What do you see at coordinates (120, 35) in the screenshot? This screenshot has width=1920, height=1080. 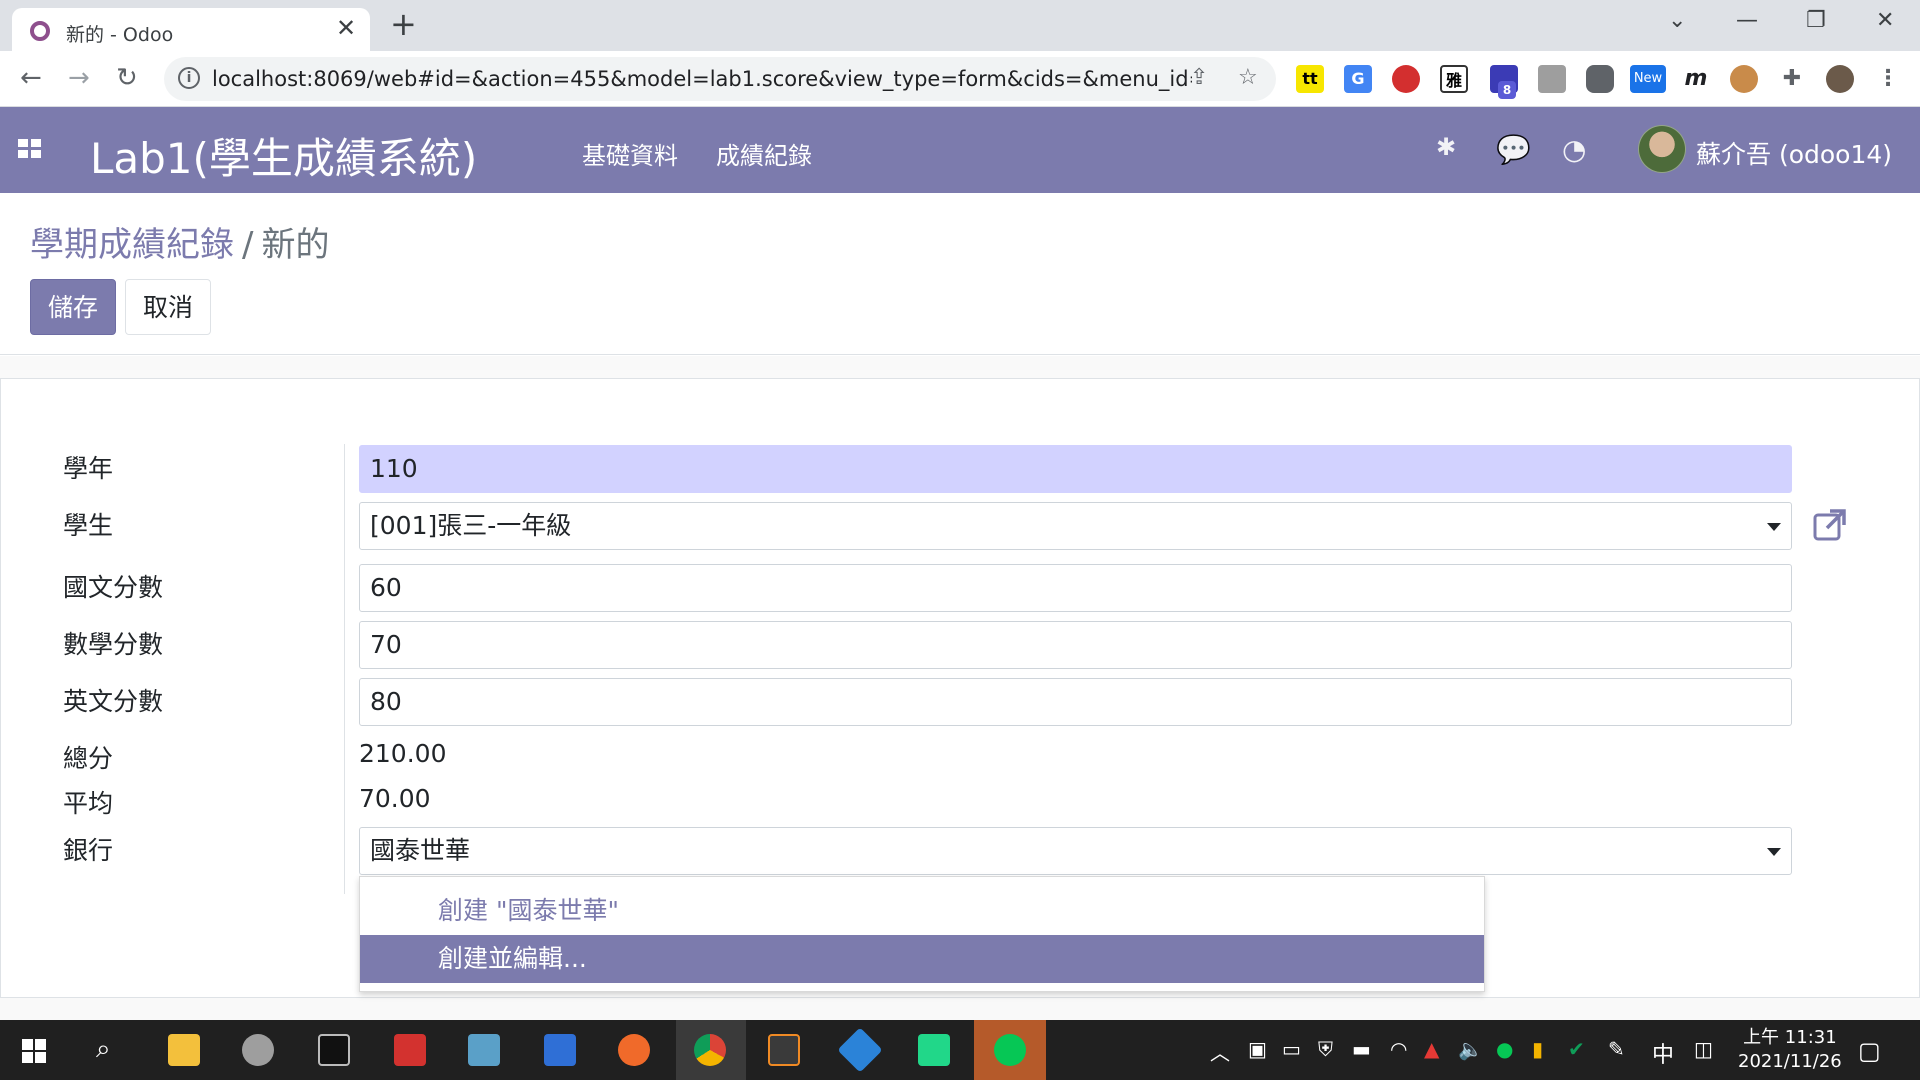 I see `tab-title: 新的 - Odoo` at bounding box center [120, 35].